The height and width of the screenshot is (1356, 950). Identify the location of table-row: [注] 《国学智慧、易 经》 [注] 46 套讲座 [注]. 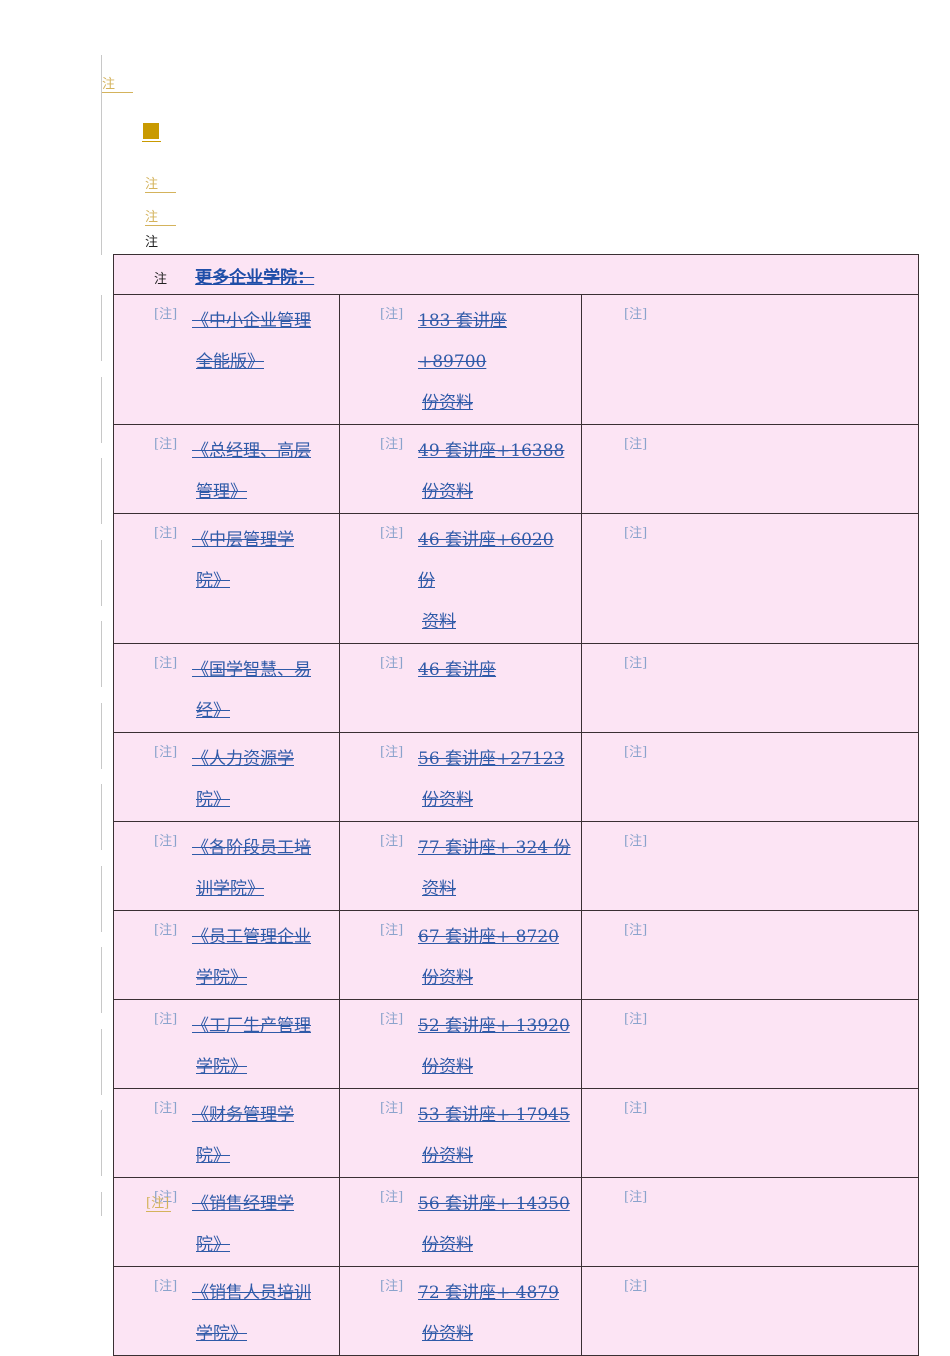
(516, 688).